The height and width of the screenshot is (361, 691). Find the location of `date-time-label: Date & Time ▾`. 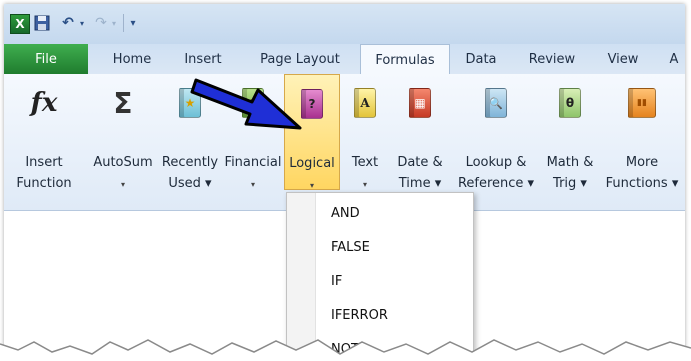

date-time-label: Date & Time ▾ is located at coordinates (420, 173).